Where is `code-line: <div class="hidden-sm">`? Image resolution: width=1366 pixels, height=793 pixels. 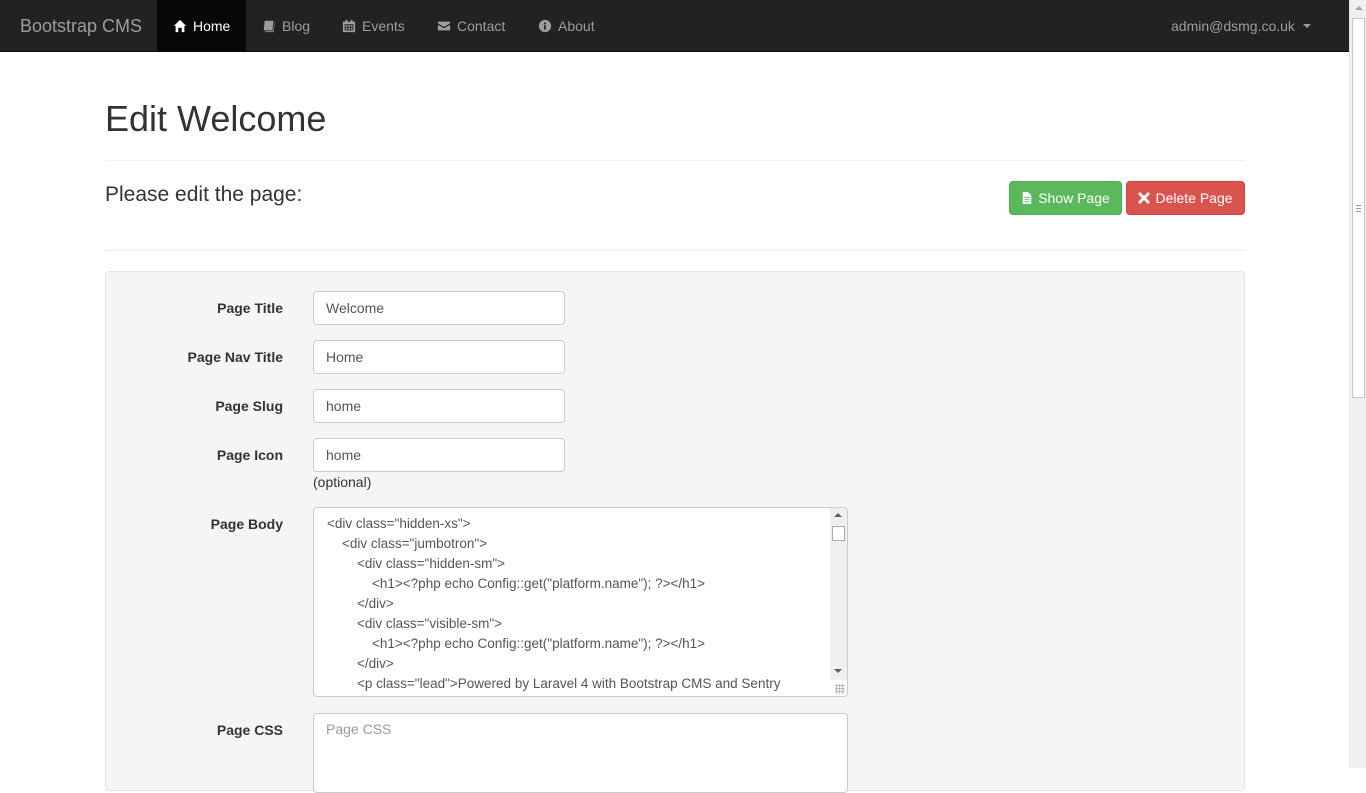 code-line: <div class="hidden-sm"> is located at coordinates (416, 563).